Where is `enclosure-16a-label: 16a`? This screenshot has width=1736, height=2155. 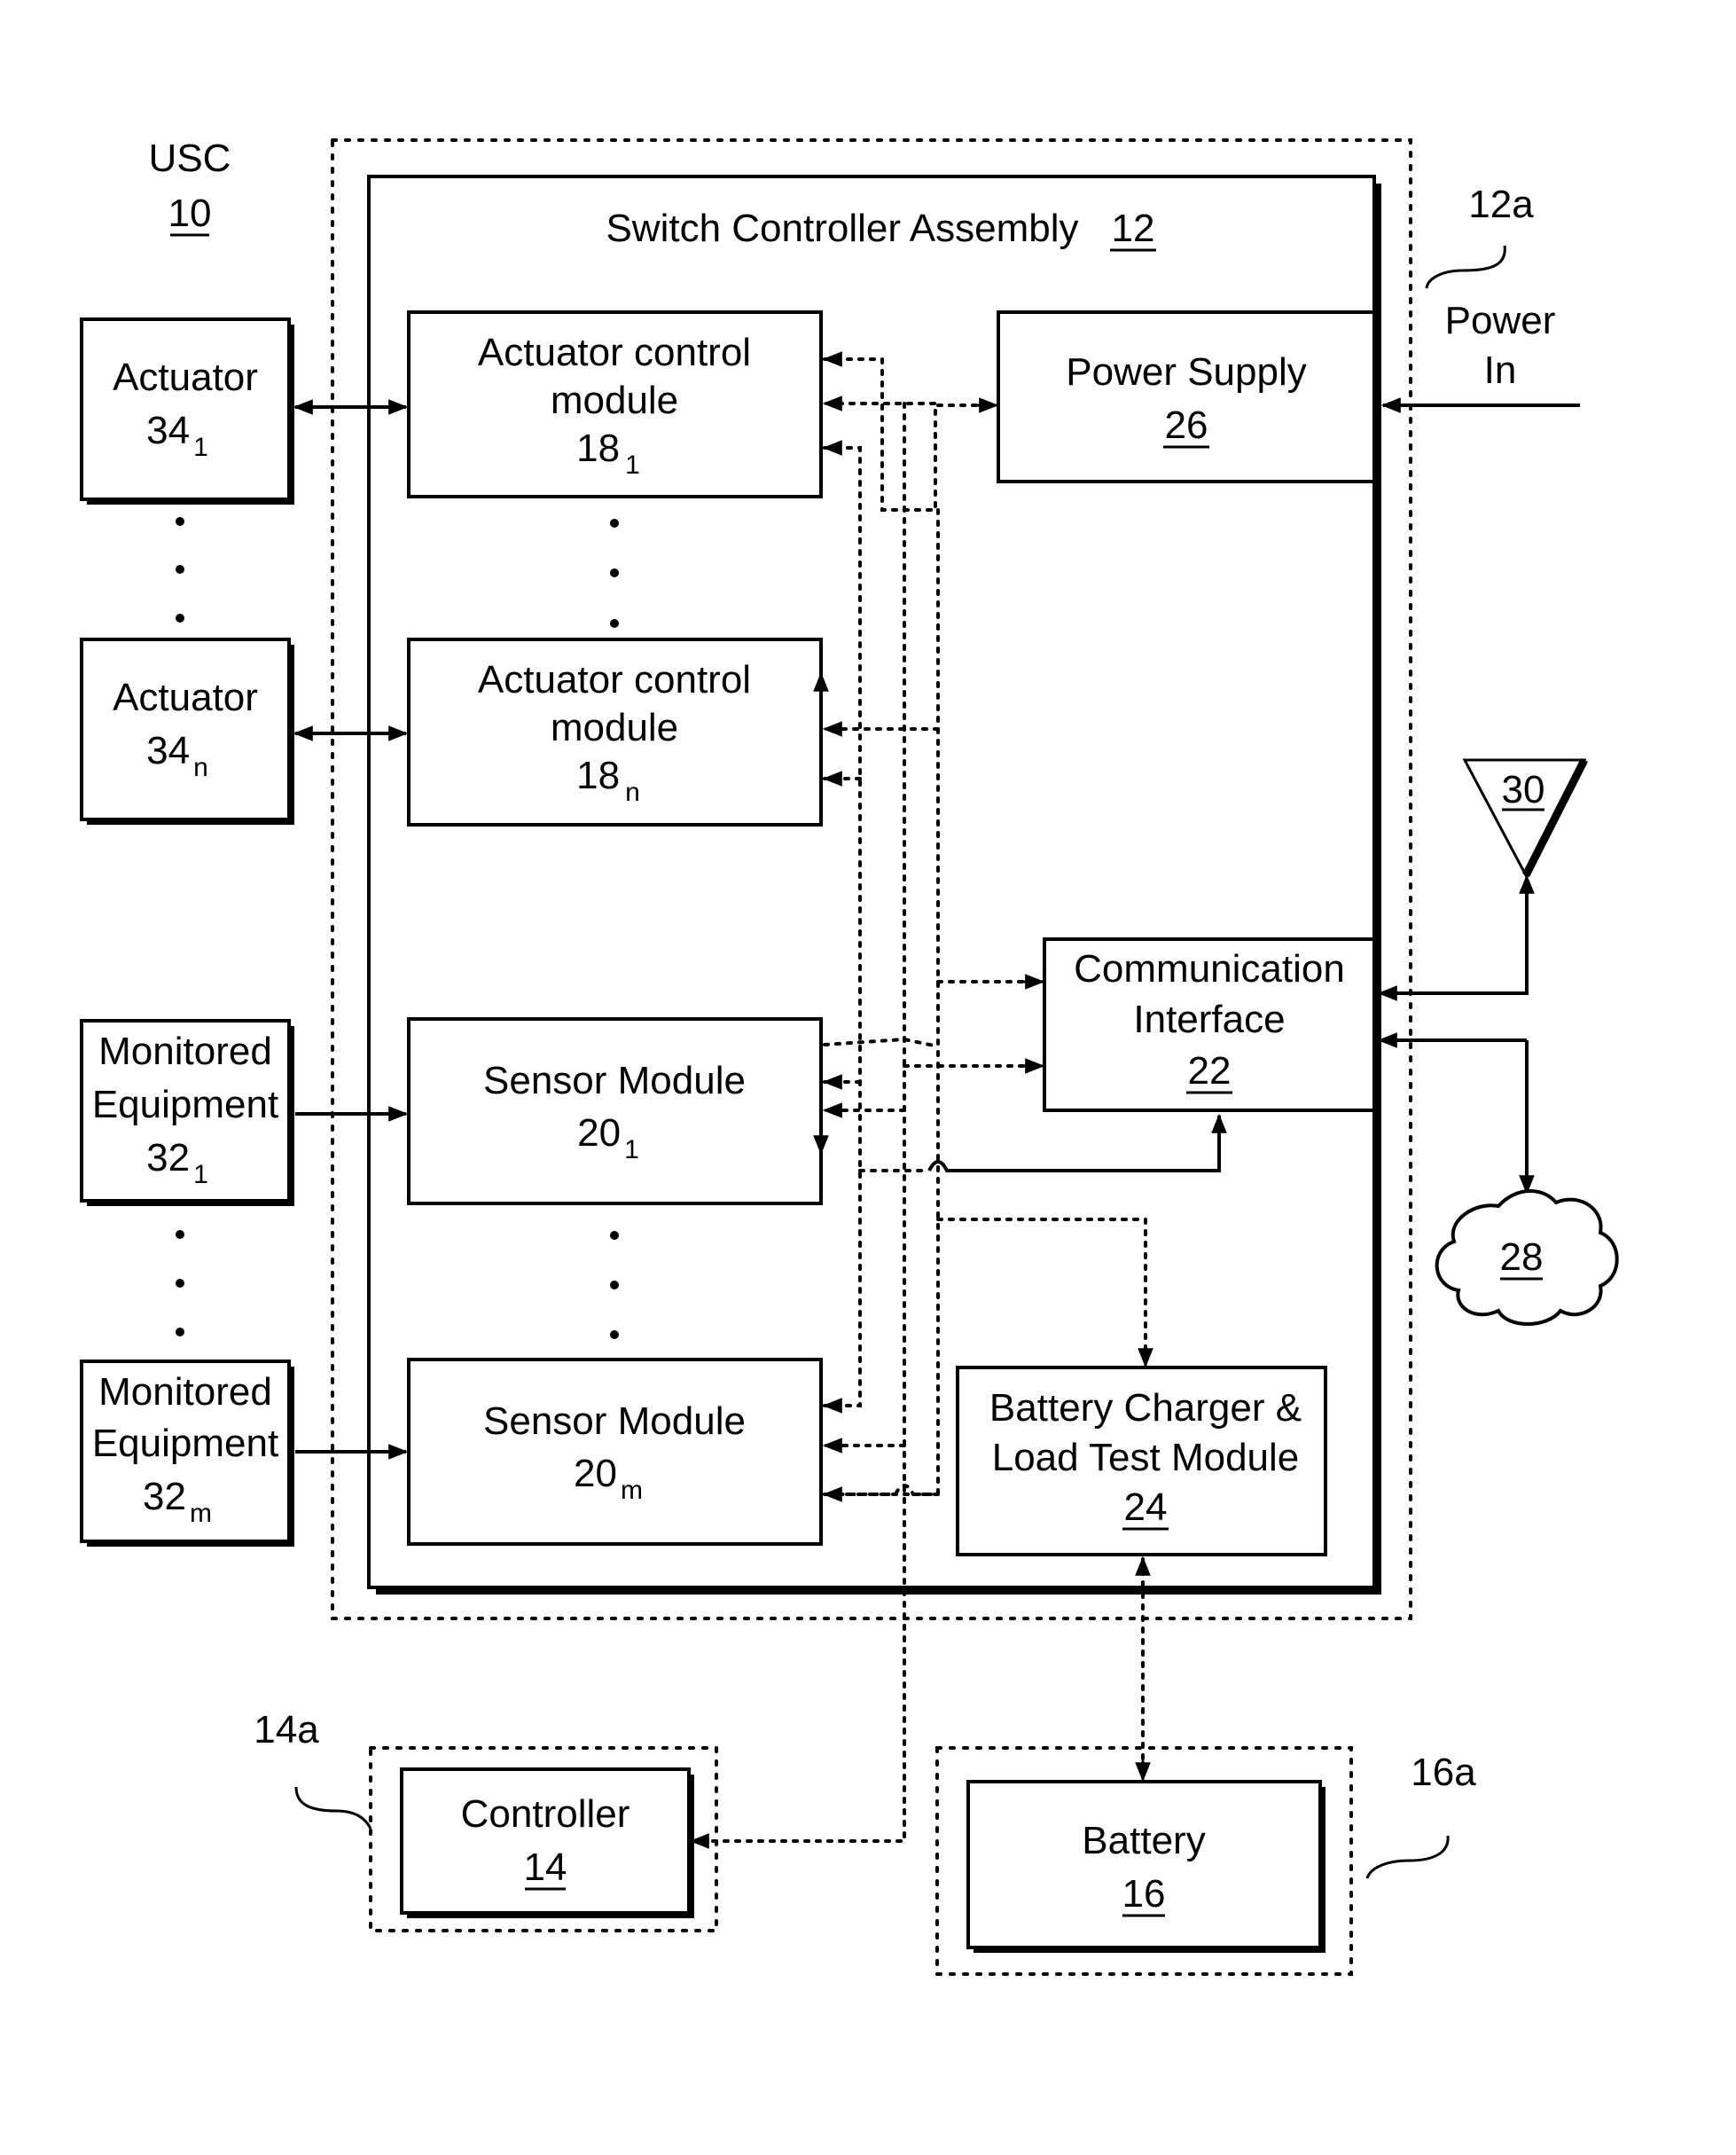
enclosure-16a-label: 16a is located at coordinates (1443, 1772).